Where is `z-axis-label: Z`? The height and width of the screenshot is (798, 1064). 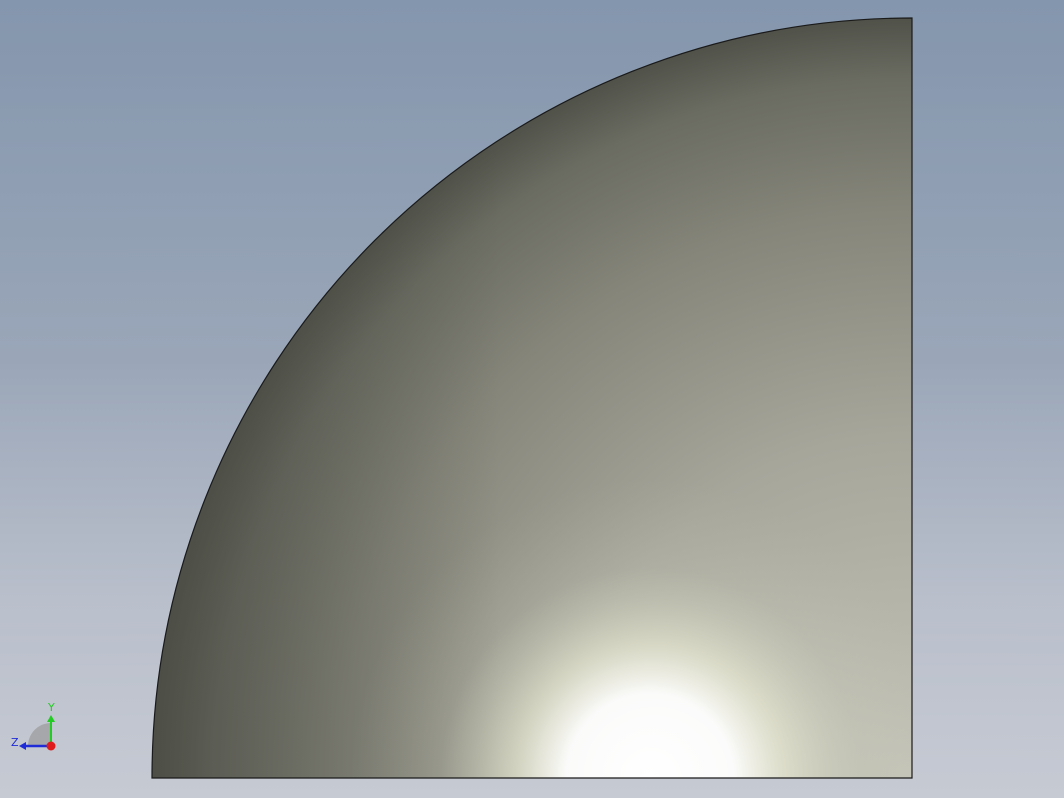
z-axis-label: Z is located at coordinates (15, 742).